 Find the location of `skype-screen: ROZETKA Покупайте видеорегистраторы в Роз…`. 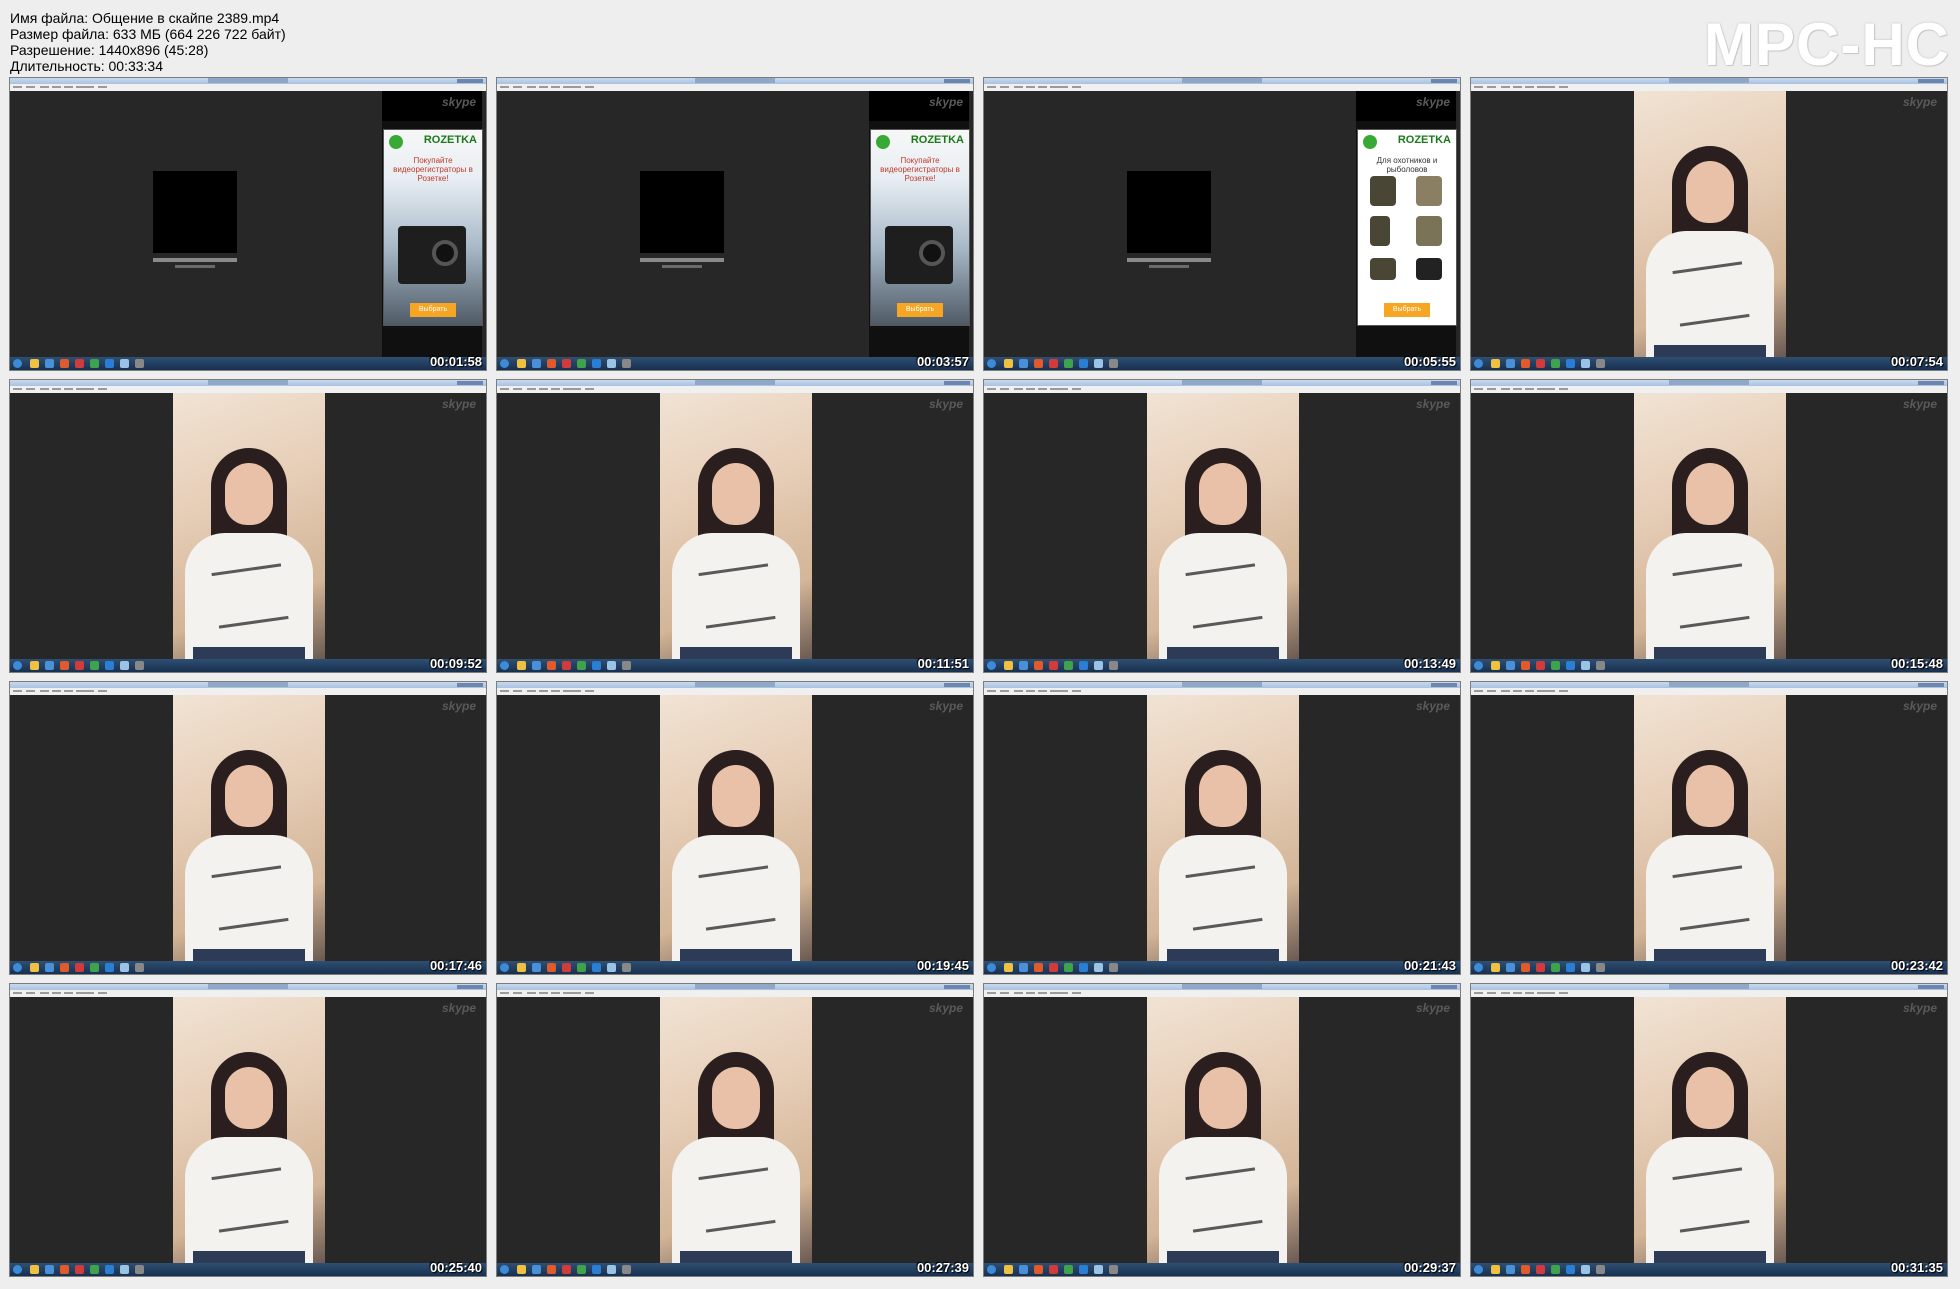

skype-screen: ROZETKA Покупайте видеорегистраторы в Роз… is located at coordinates (248, 224).